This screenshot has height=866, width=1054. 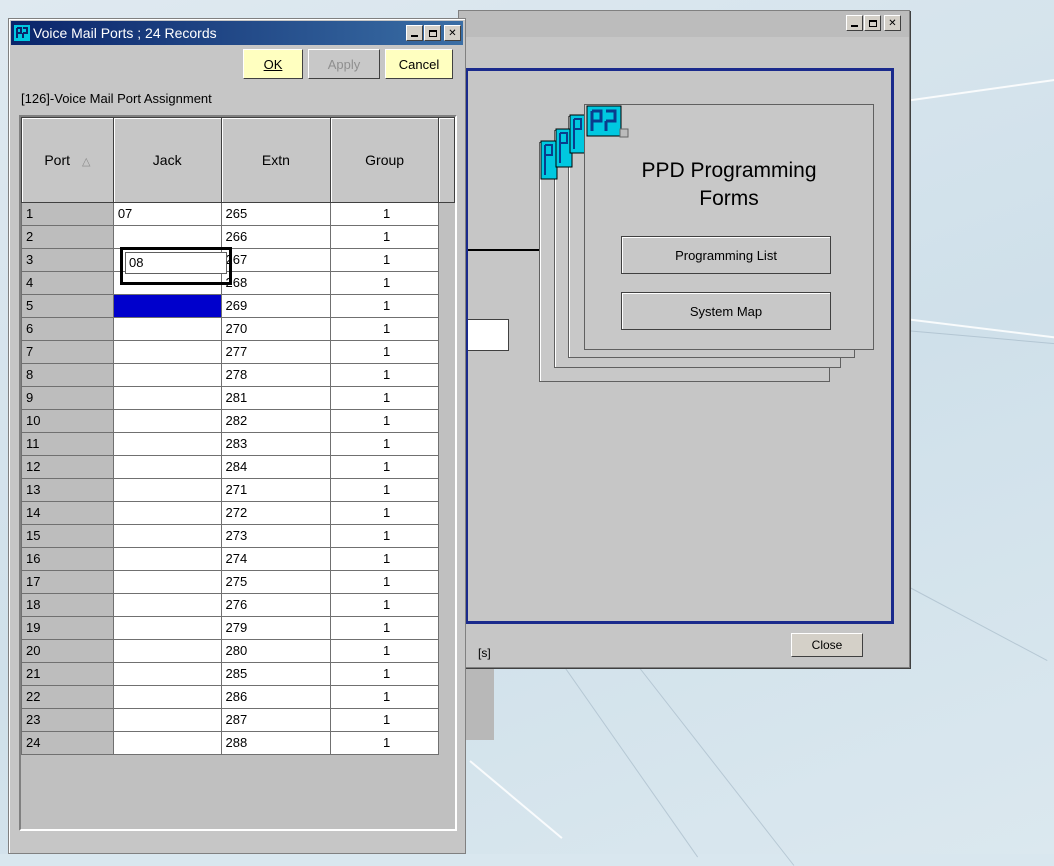 I want to click on cell-port: 2, so click(x=67, y=237).